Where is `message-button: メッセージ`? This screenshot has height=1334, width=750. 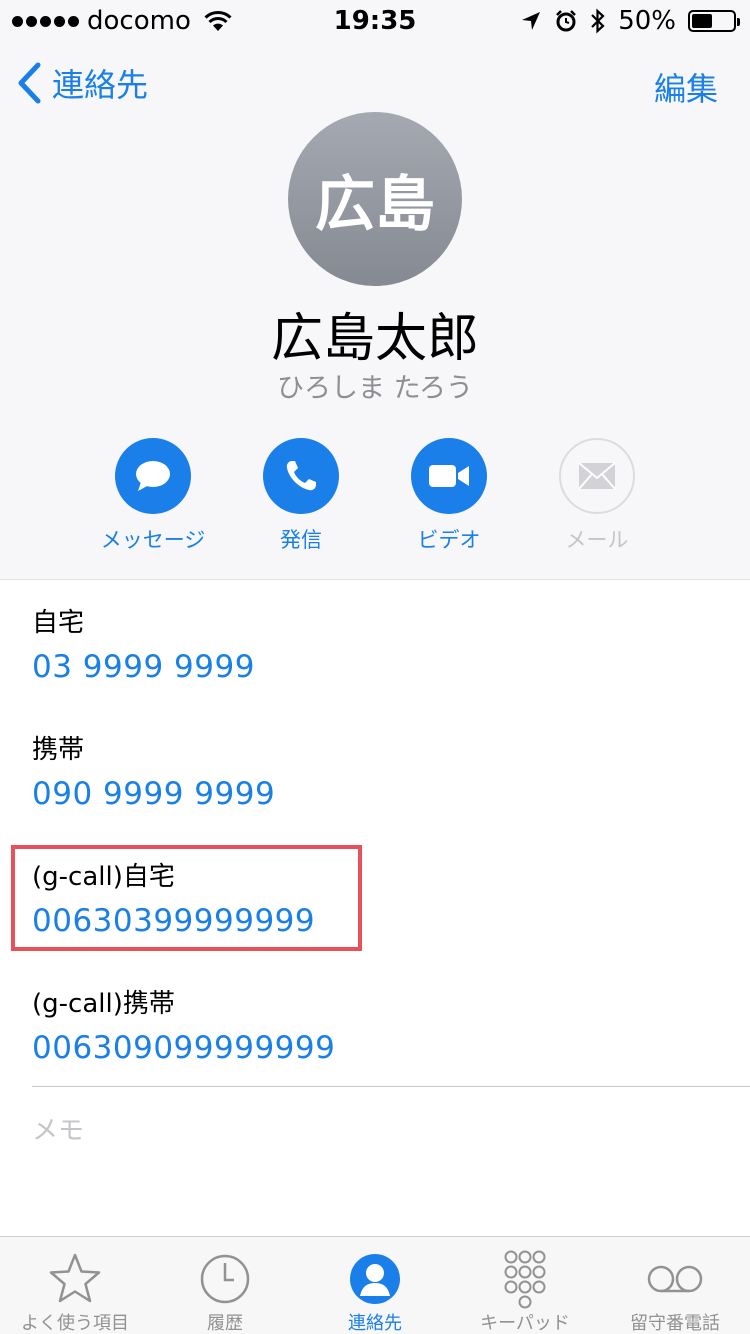 message-button: メッセージ is located at coordinates (153, 496).